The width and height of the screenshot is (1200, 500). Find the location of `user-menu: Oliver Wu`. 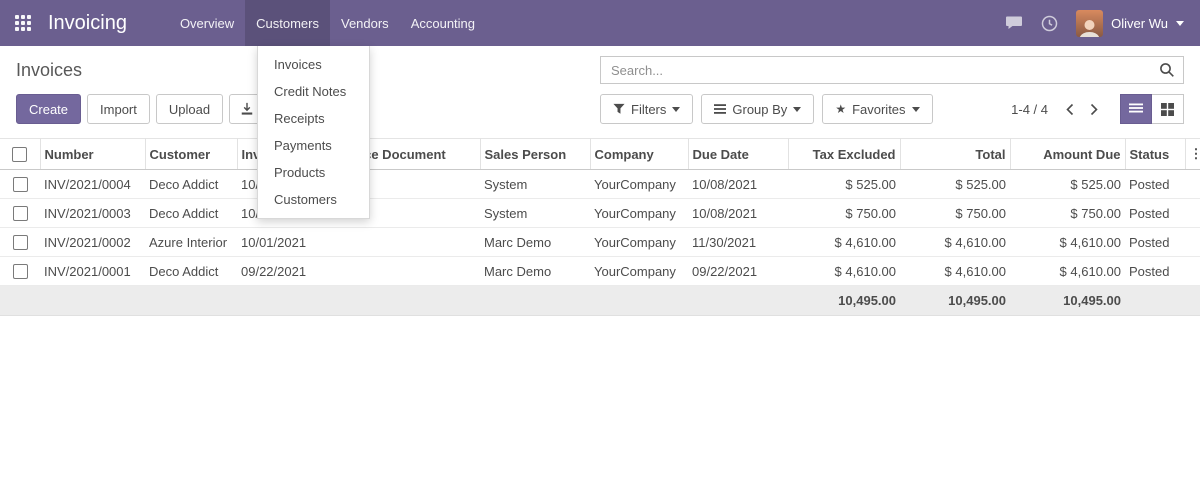

user-menu: Oliver Wu is located at coordinates (1130, 23).